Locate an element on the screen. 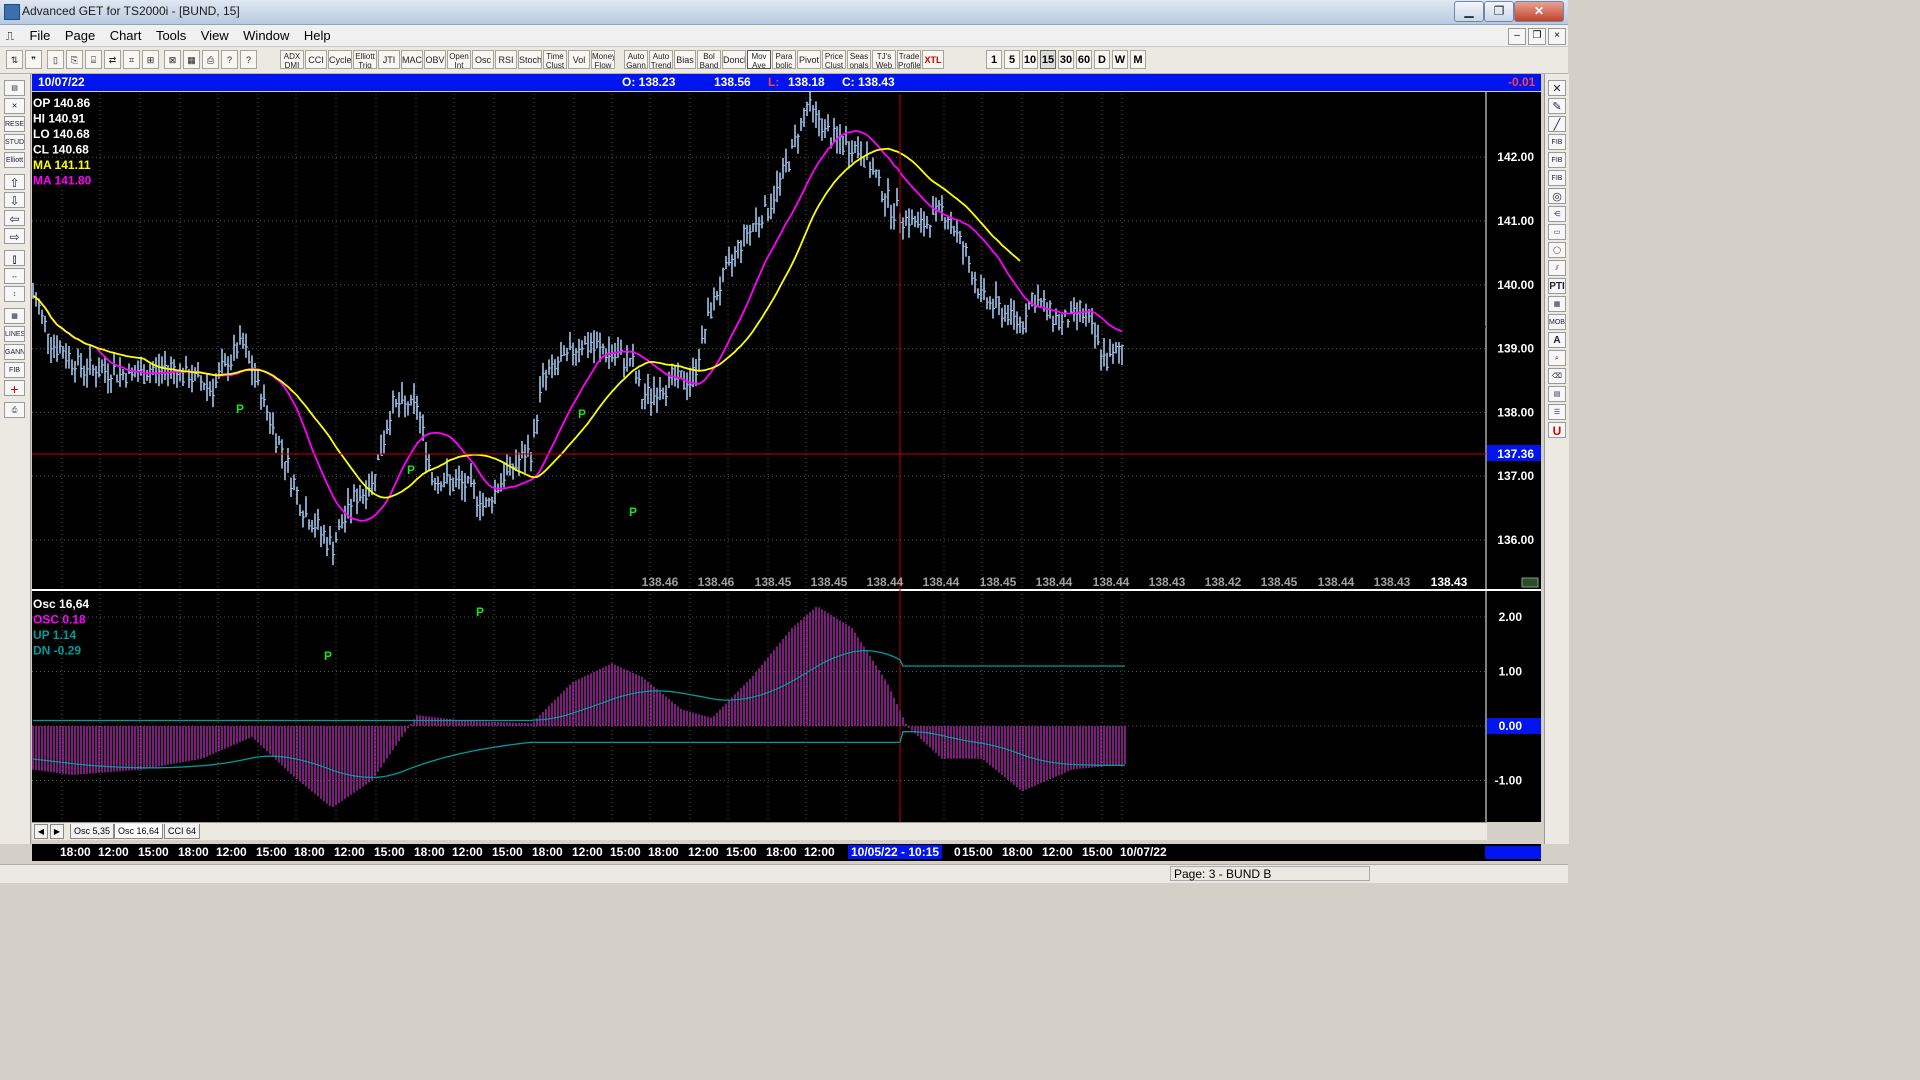  file-tool-5-icon: ⇄ is located at coordinates (112, 59).